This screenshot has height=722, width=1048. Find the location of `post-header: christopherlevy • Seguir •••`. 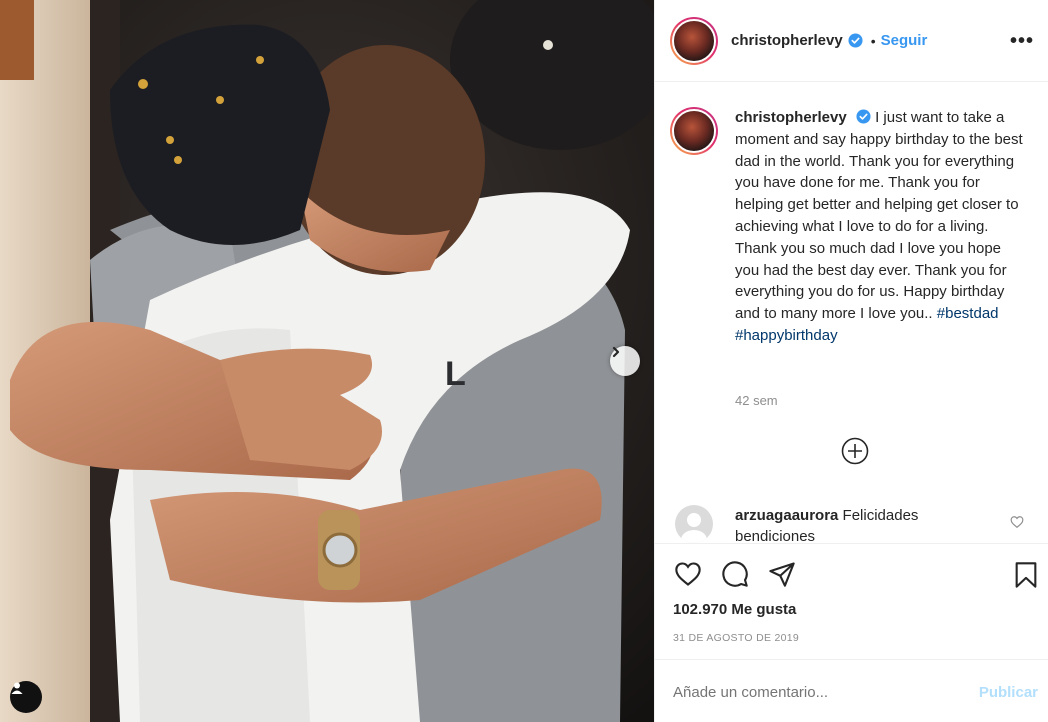

post-header: christopherlevy • Seguir ••• is located at coordinates (851, 41).